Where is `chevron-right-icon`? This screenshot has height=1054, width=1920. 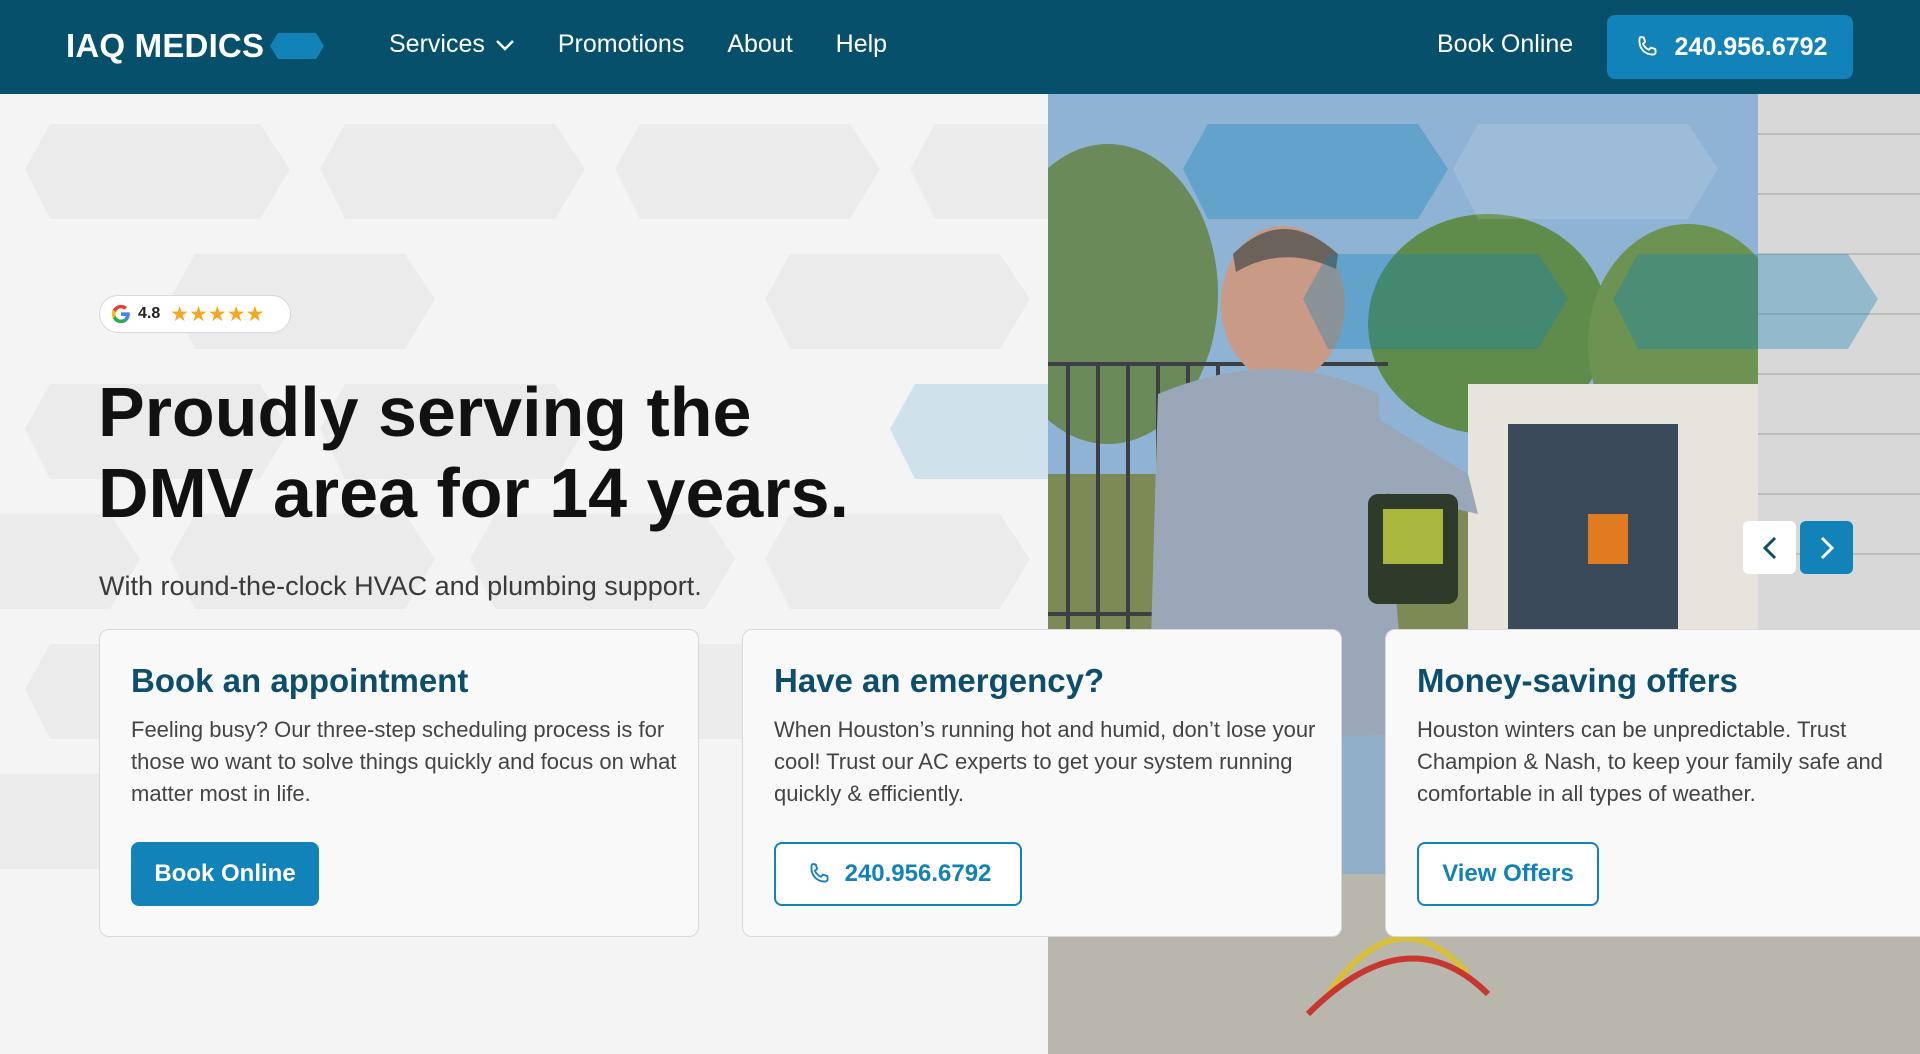
chevron-right-icon is located at coordinates (1827, 547).